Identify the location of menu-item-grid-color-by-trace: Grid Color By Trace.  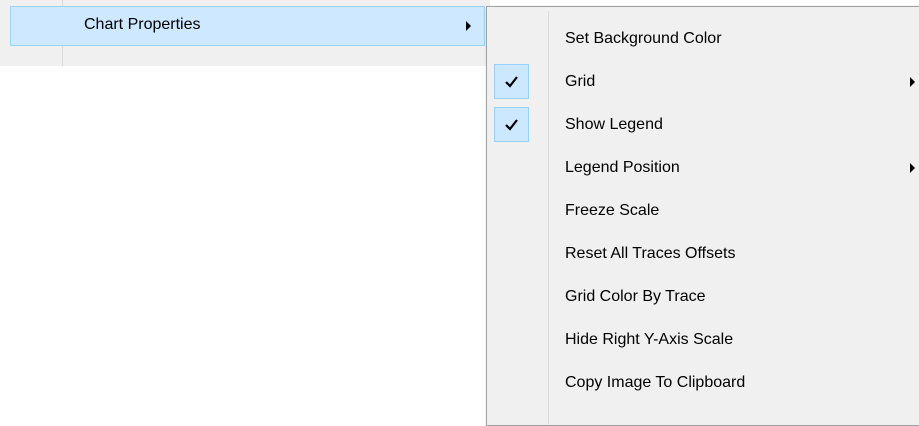
(705, 297).